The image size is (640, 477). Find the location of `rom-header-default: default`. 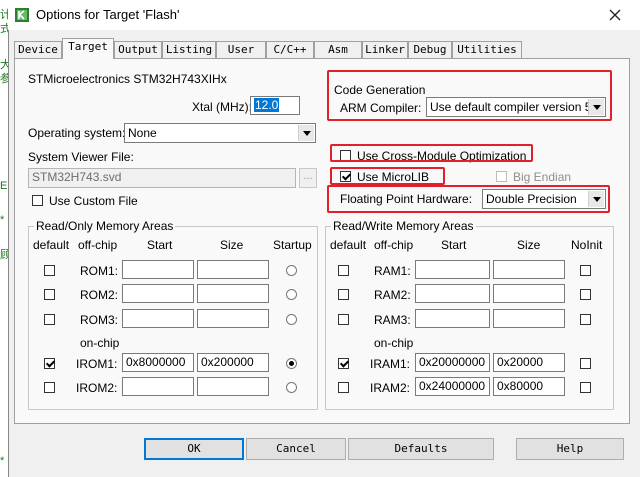

rom-header-default: default is located at coordinates (51, 245).